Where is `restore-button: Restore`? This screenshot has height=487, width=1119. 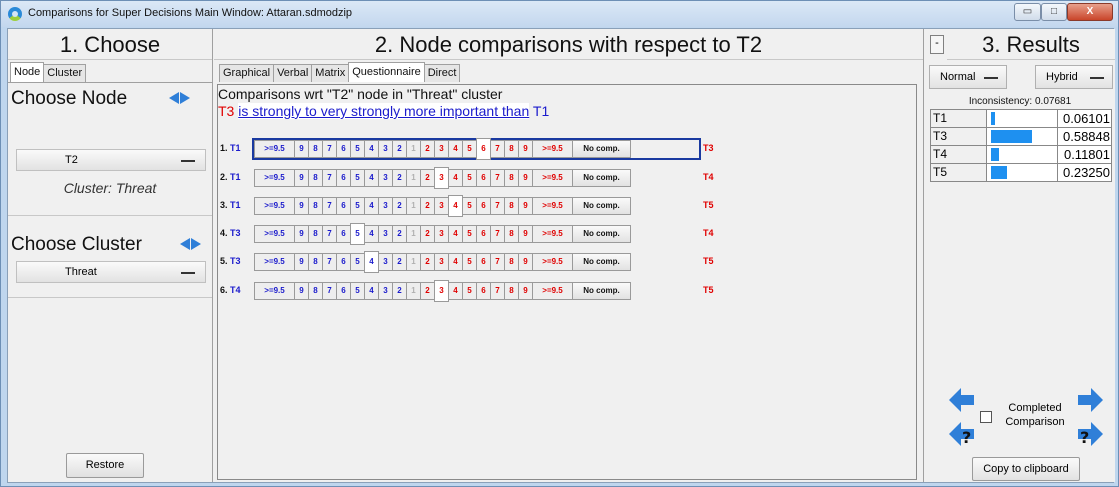 restore-button: Restore is located at coordinates (105, 465).